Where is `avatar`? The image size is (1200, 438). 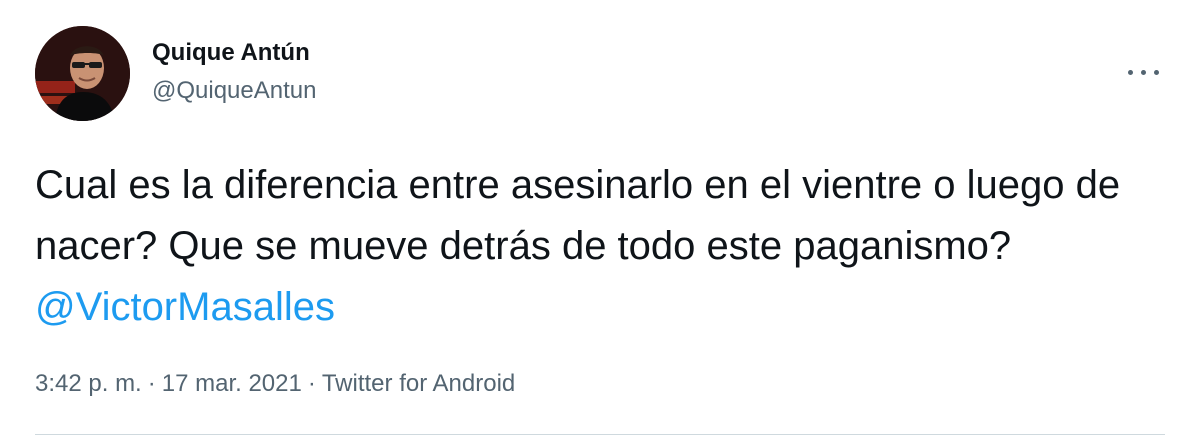
avatar is located at coordinates (82, 73).